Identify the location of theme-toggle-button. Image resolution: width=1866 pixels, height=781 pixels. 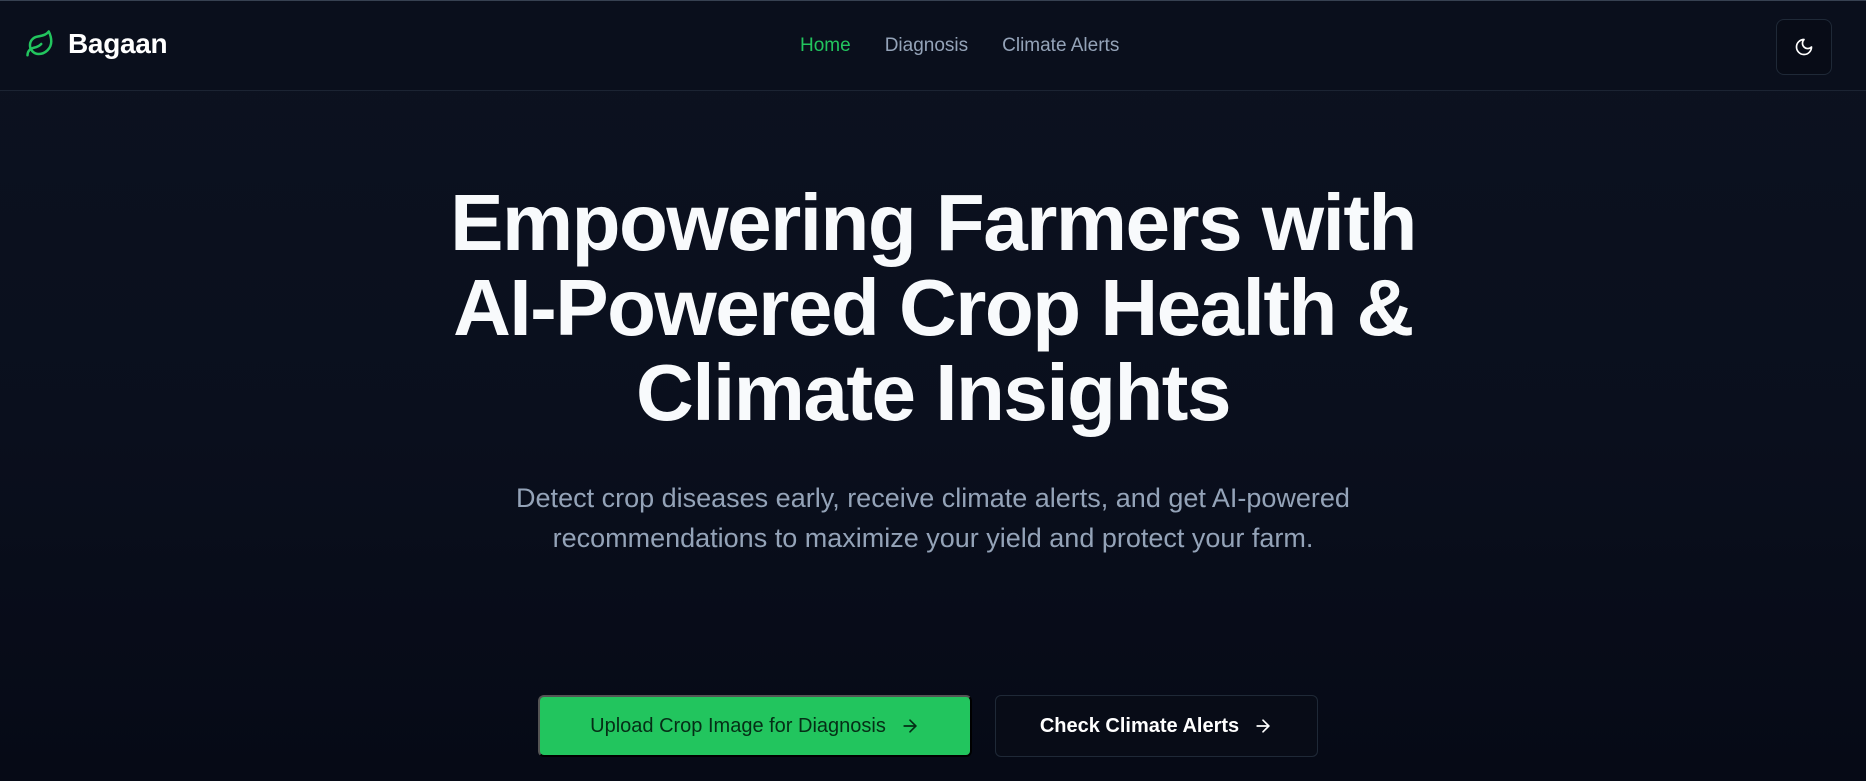
(1804, 47).